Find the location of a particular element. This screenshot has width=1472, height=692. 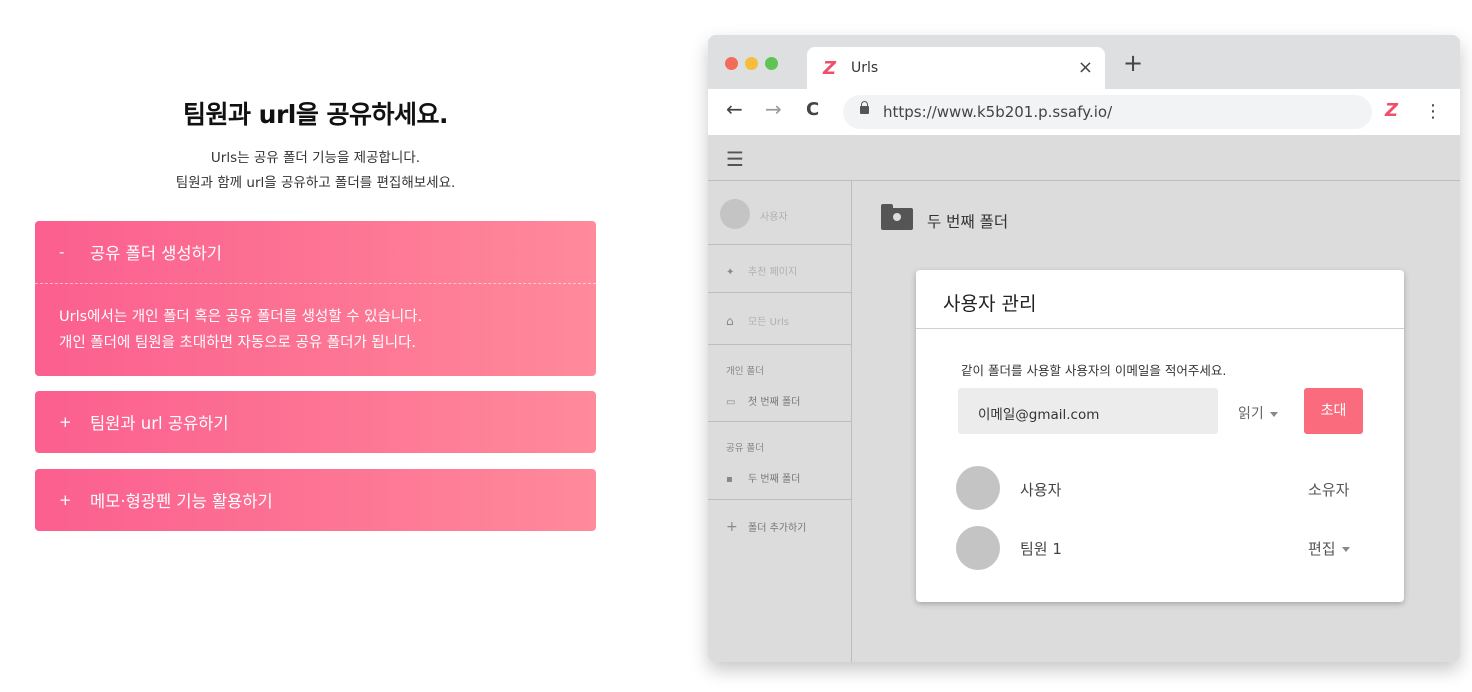

url-text: https://www.k5b201.p.ssafy.io/ is located at coordinates (997, 112).